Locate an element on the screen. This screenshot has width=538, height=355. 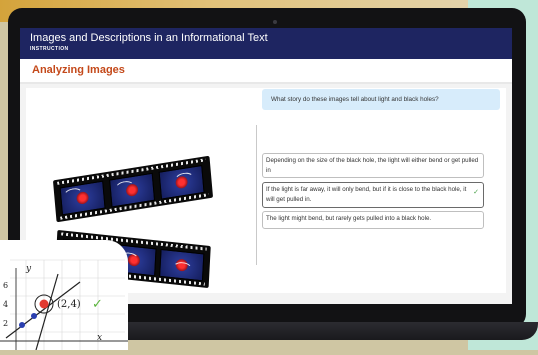
y-axis-label: y is located at coordinates (28, 269).